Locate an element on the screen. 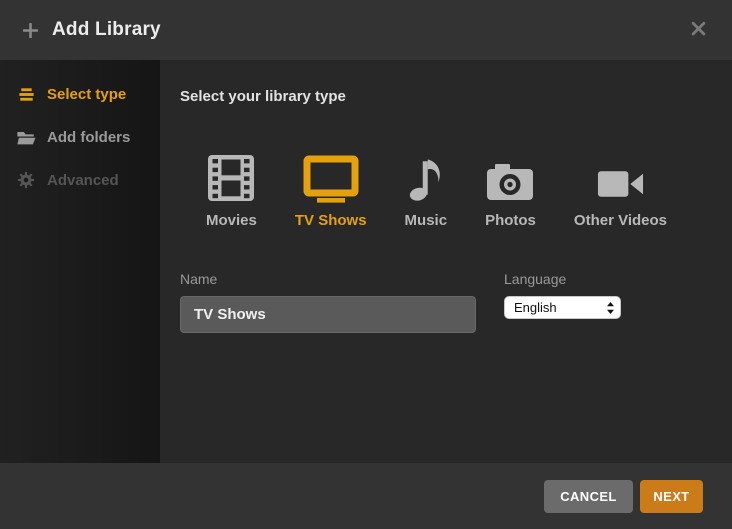  sidebar-item-add-folders: Add folders is located at coordinates (80, 137).